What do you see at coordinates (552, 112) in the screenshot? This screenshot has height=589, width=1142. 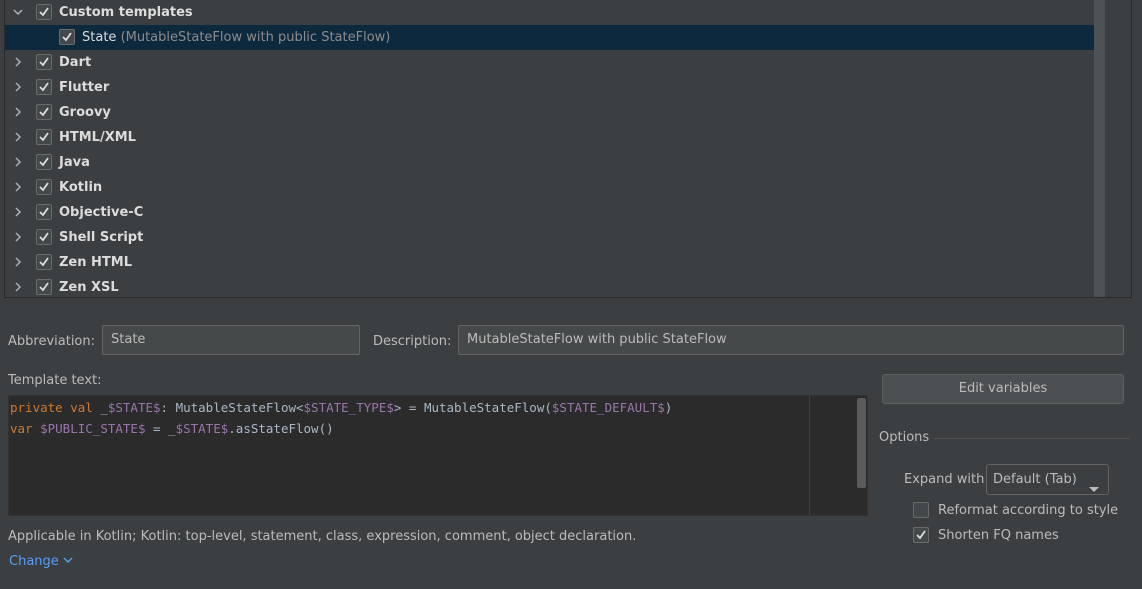 I see `tree-group-groovy: Groovy` at bounding box center [552, 112].